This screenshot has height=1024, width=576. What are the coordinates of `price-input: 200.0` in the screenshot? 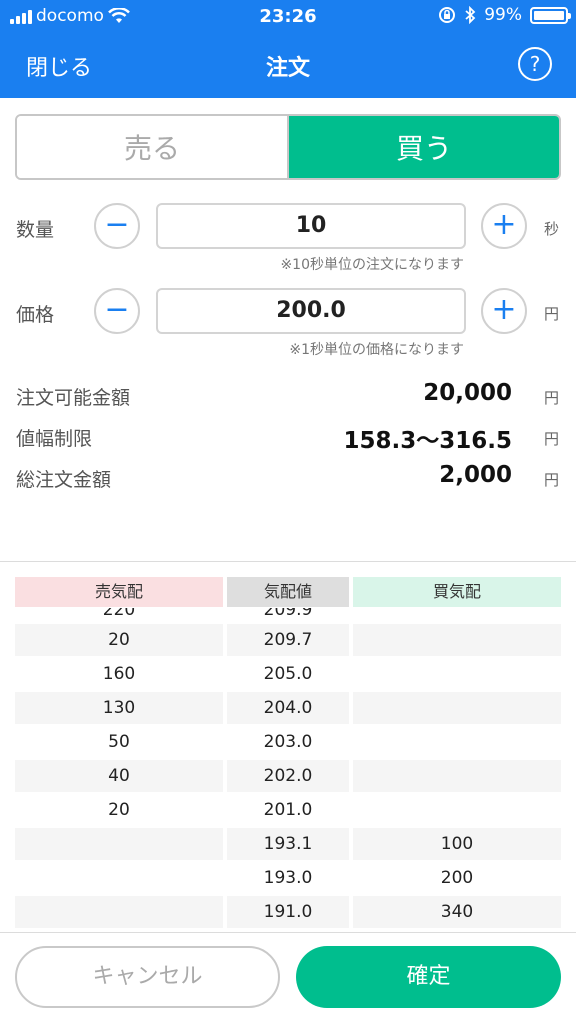 It's located at (311, 311).